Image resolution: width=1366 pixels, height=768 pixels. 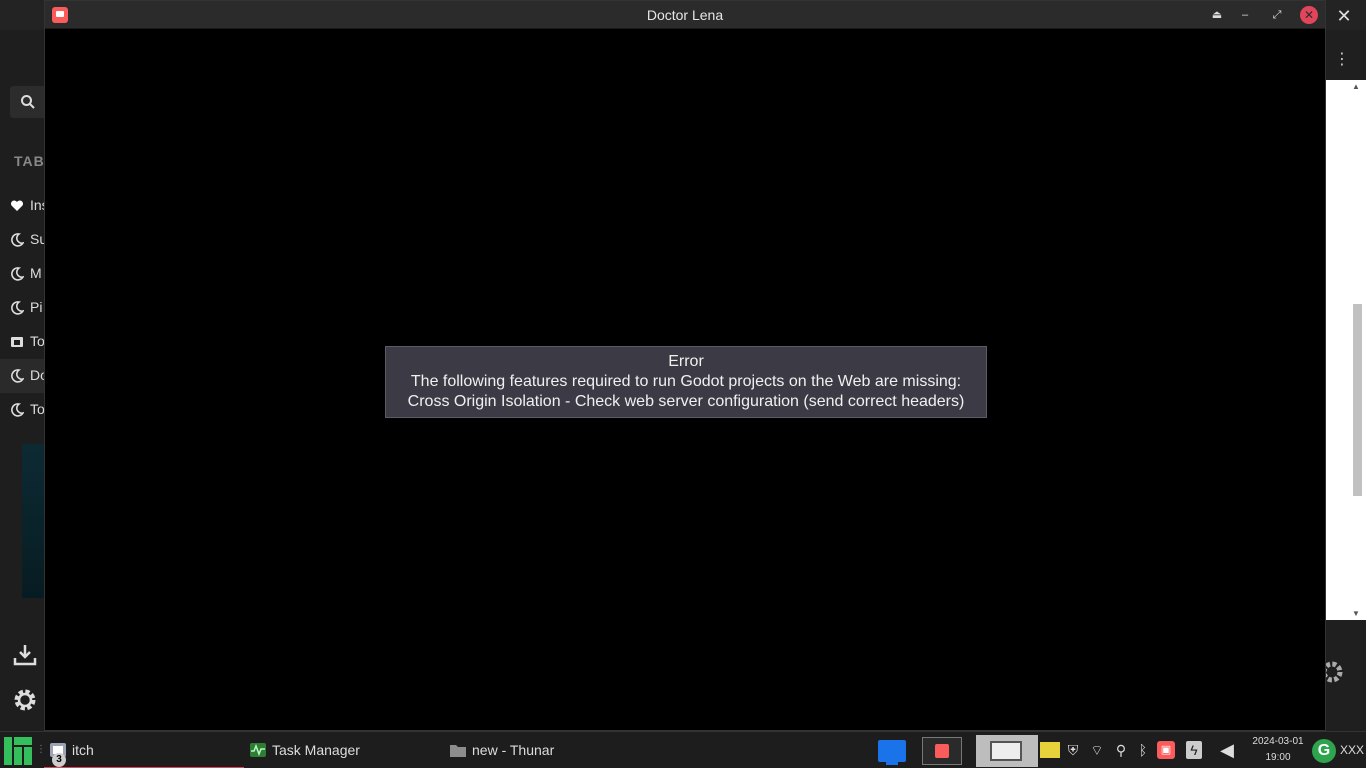 What do you see at coordinates (1073, 750) in the screenshot?
I see `shield-icon: ⛨` at bounding box center [1073, 750].